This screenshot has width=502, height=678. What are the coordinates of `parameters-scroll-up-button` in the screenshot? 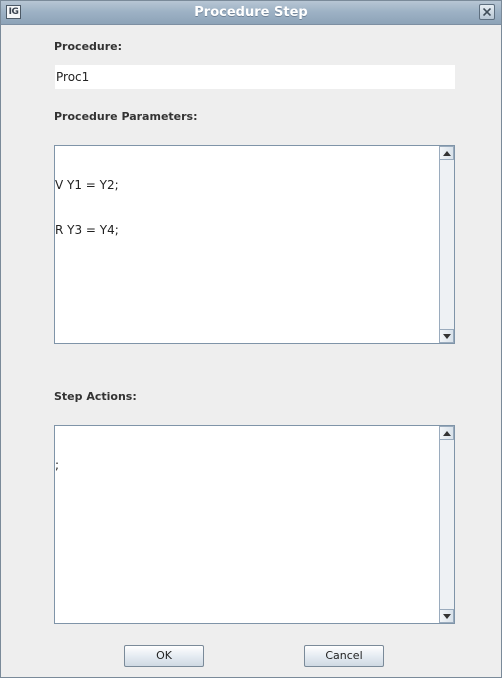 It's located at (447, 153).